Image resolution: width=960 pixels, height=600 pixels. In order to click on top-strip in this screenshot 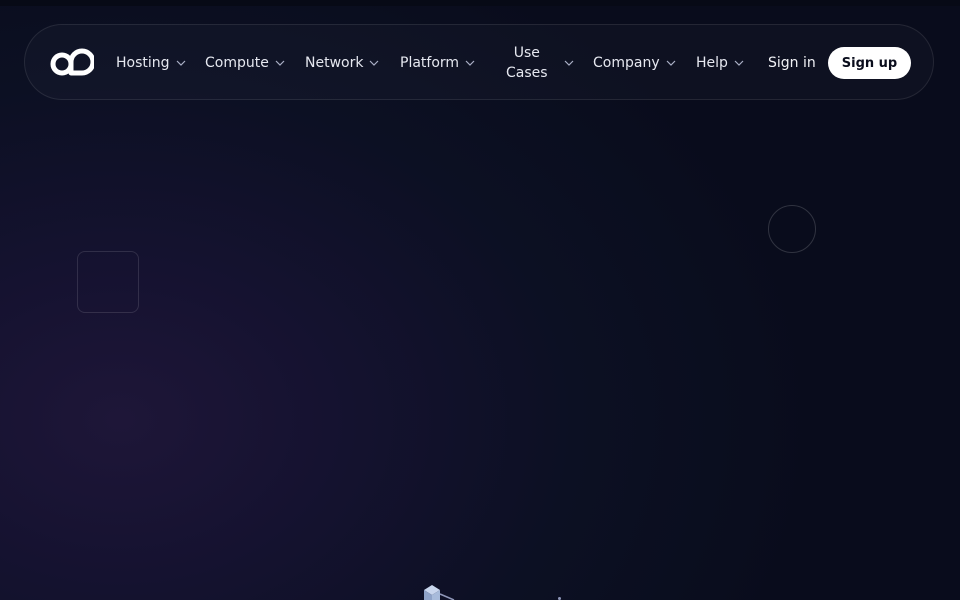, I will do `click(480, 3)`.